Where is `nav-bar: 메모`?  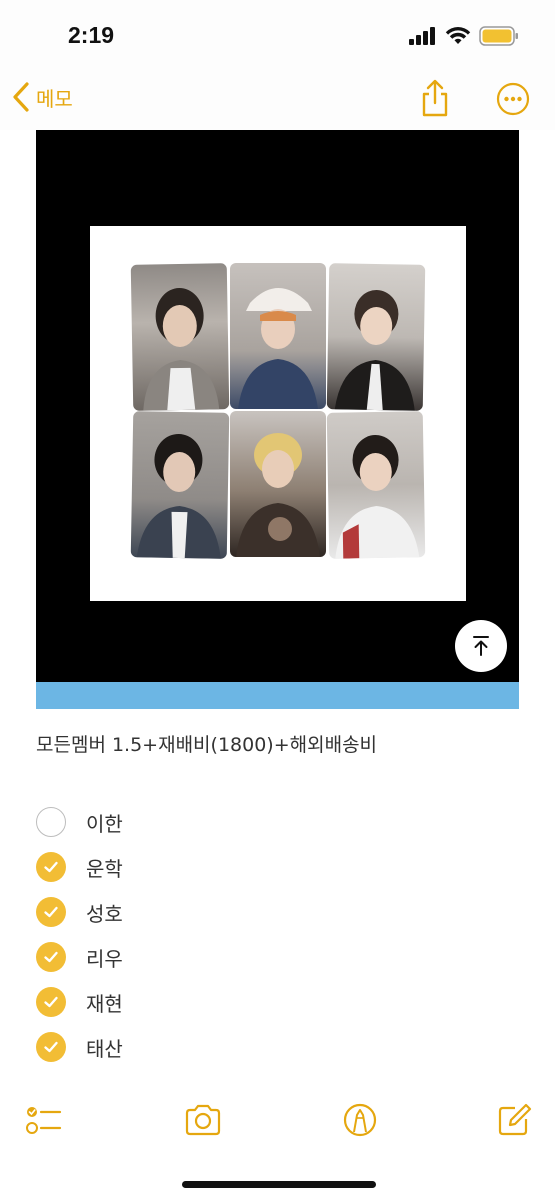 nav-bar: 메모 is located at coordinates (277, 101).